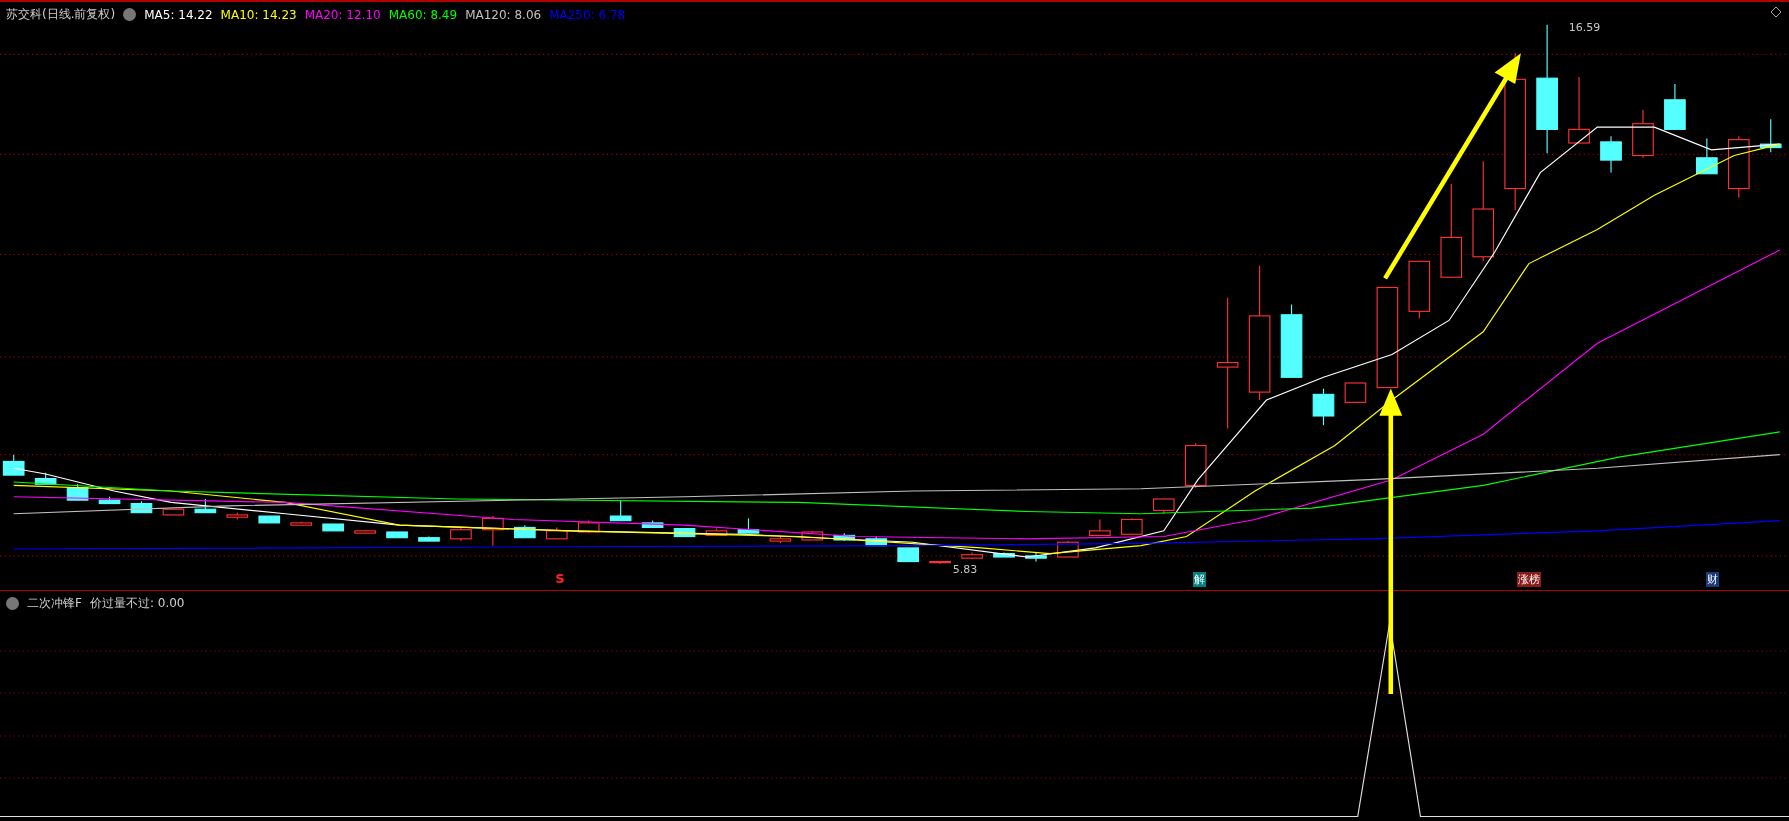 This screenshot has height=821, width=1789. Describe the element at coordinates (137, 603) in the screenshot. I see `indicator-reading: 价过量不过: 0.00` at that location.